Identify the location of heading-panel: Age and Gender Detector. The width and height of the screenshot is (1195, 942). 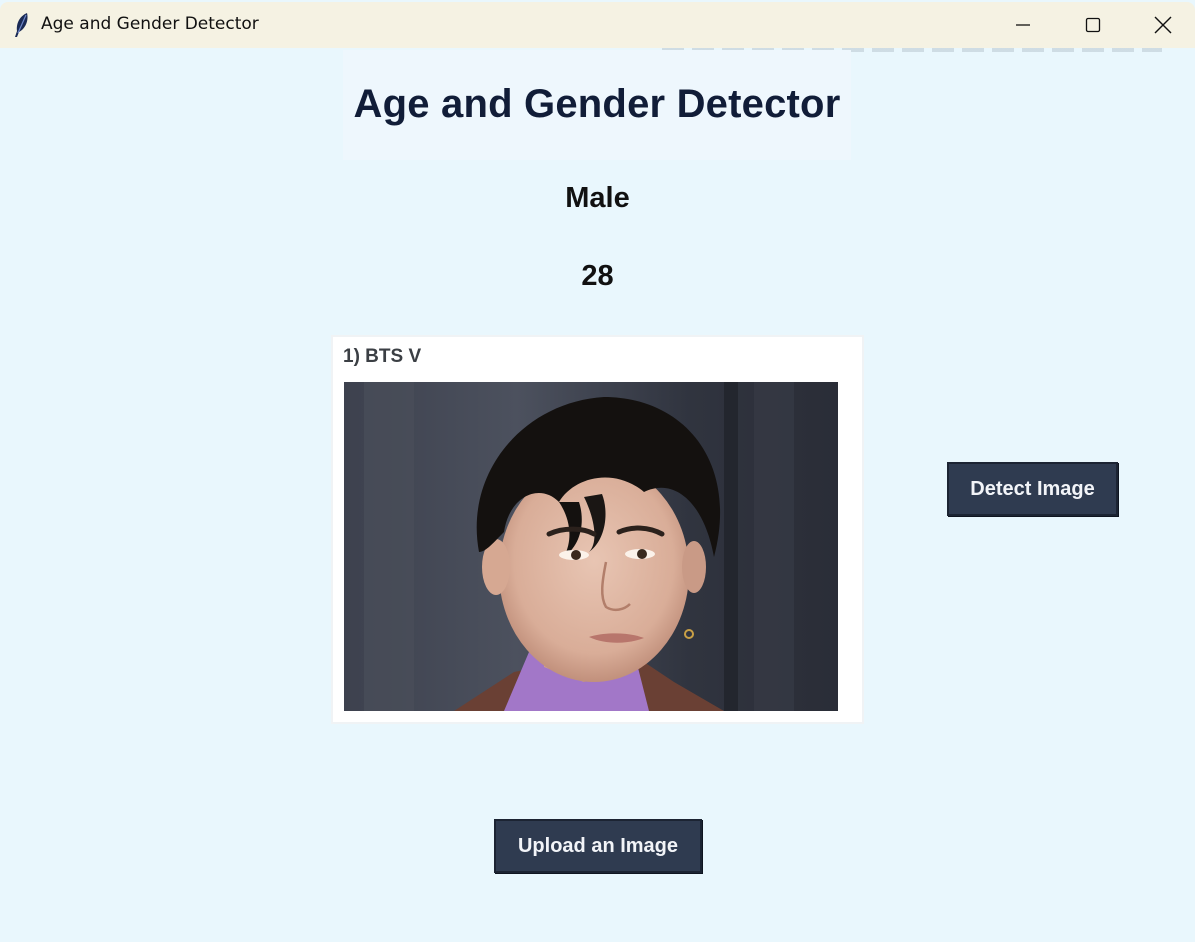
(597, 105).